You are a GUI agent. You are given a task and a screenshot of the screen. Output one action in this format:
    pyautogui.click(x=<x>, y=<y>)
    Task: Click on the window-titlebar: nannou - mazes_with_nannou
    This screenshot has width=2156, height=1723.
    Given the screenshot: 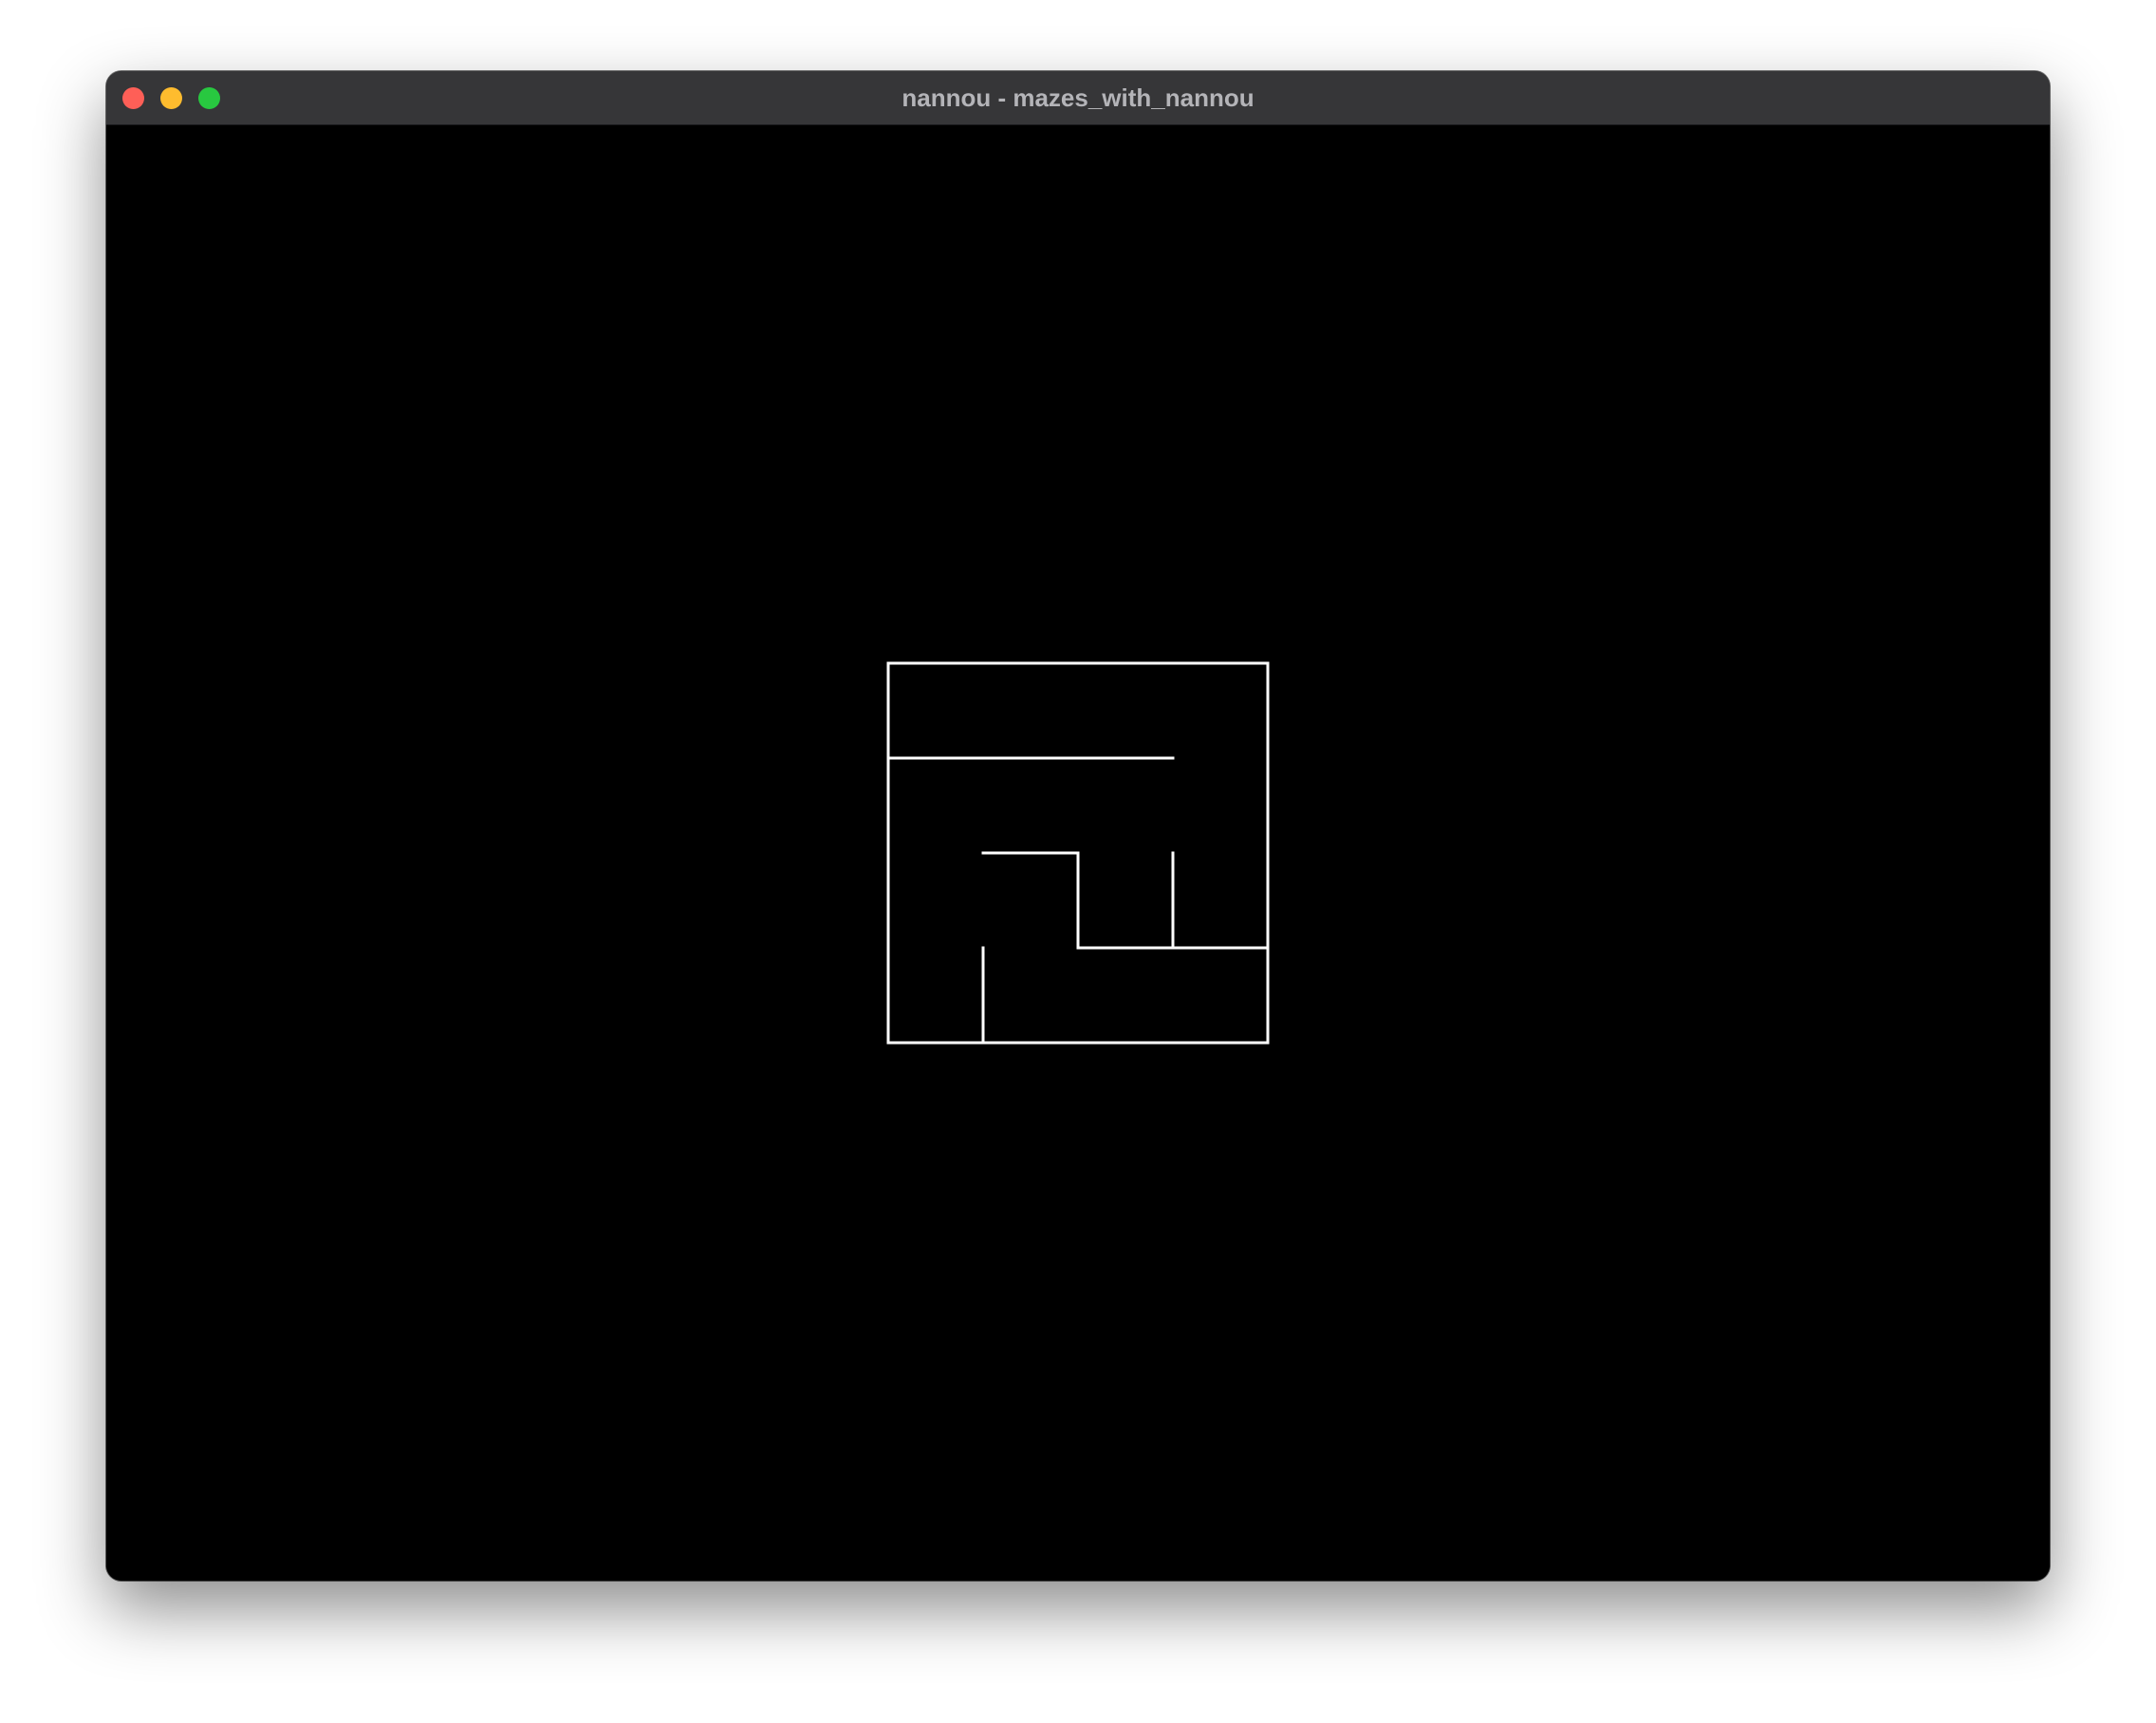 What is the action you would take?
    pyautogui.click(x=1078, y=98)
    